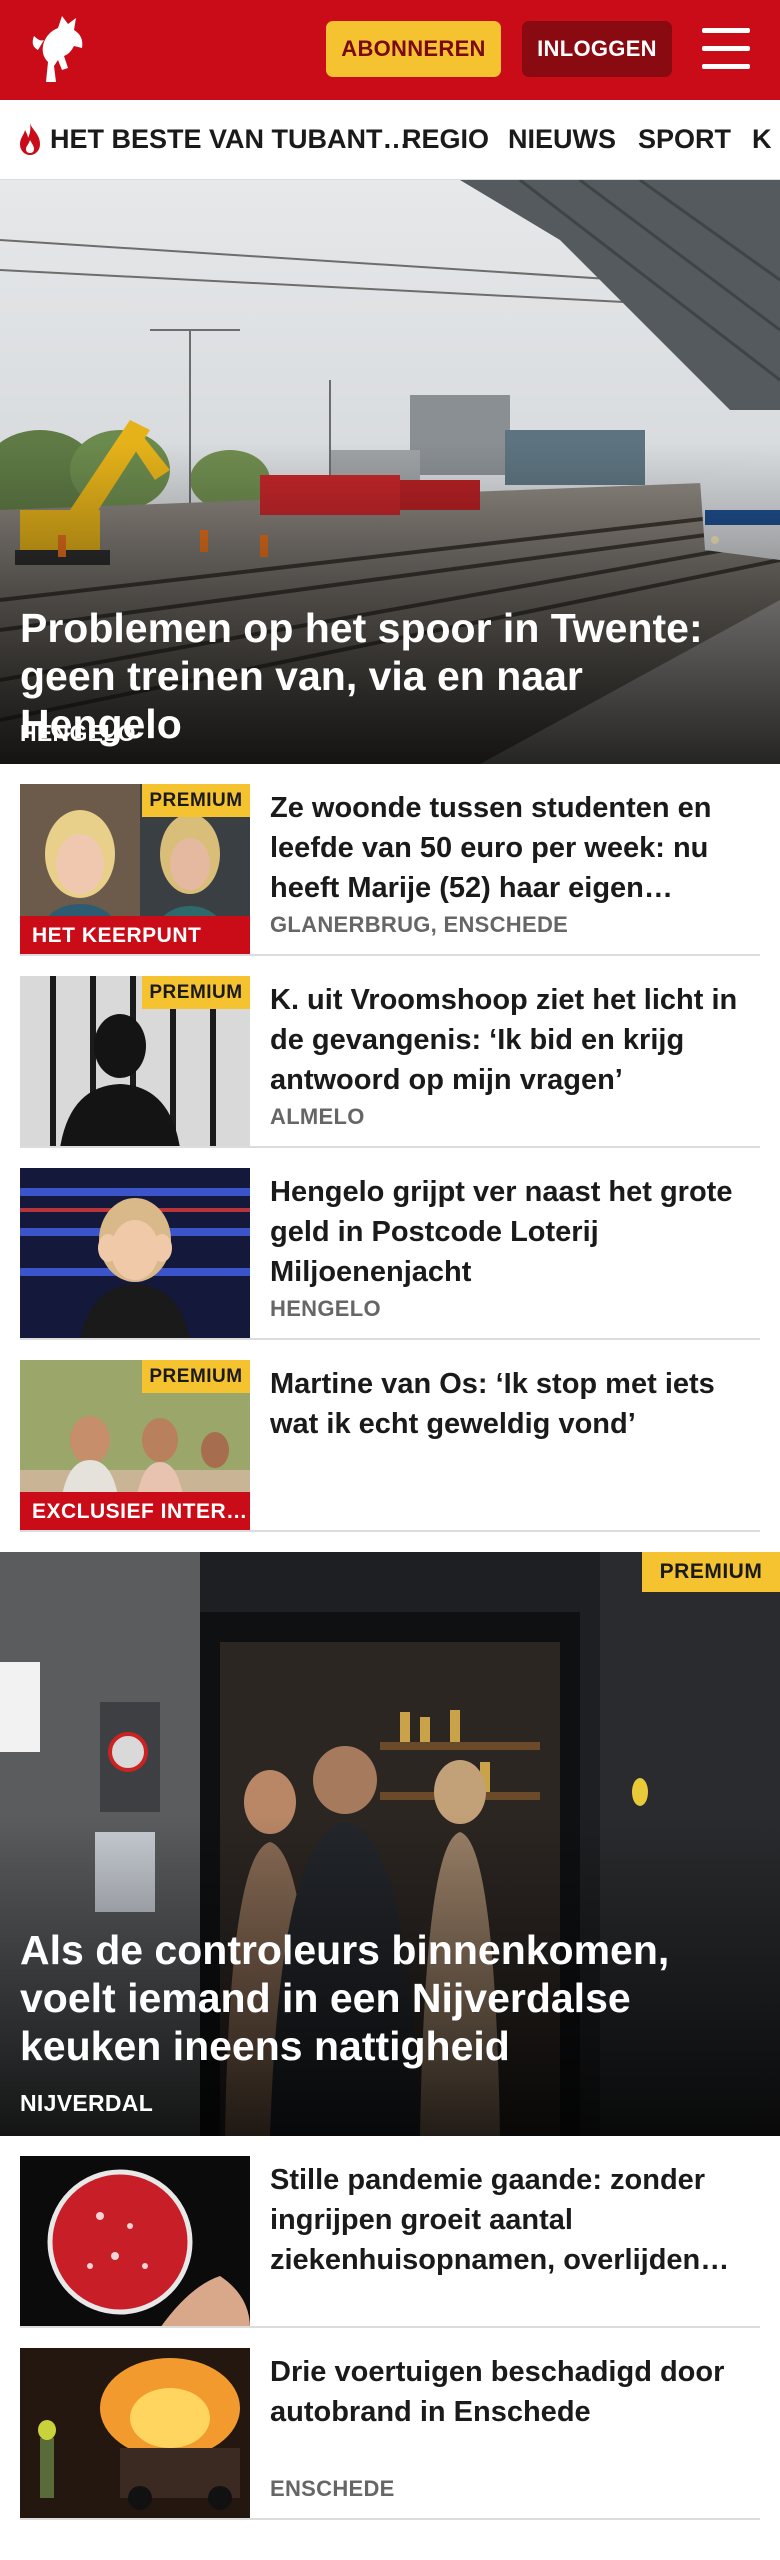 This screenshot has width=780, height=2560. I want to click on hero-location: HENGELO, so click(78, 733).